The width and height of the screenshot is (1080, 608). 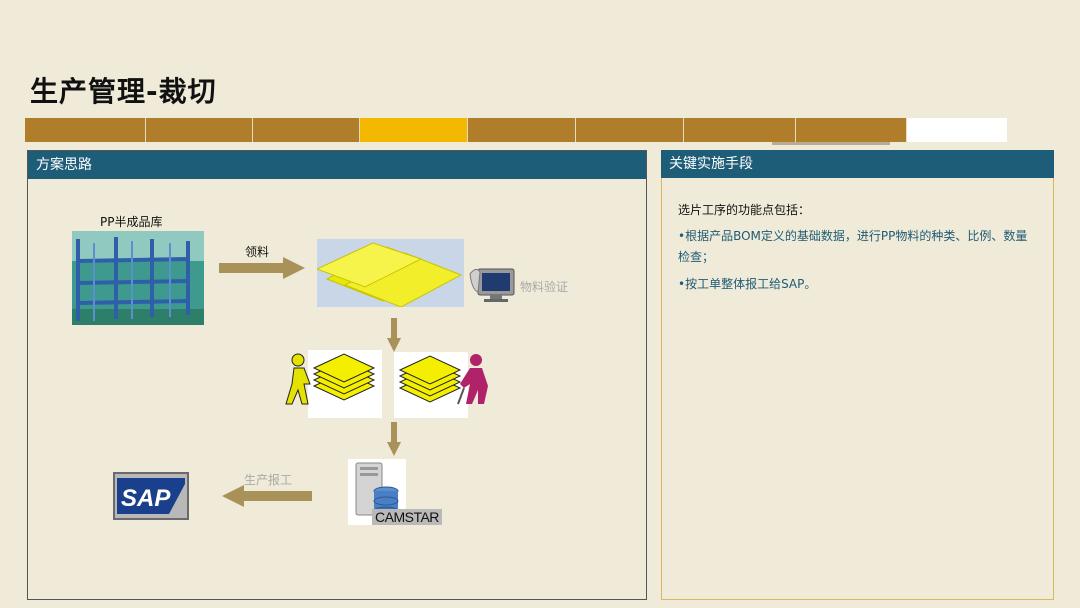 I want to click on sap-logo: SAP, so click(x=151, y=496).